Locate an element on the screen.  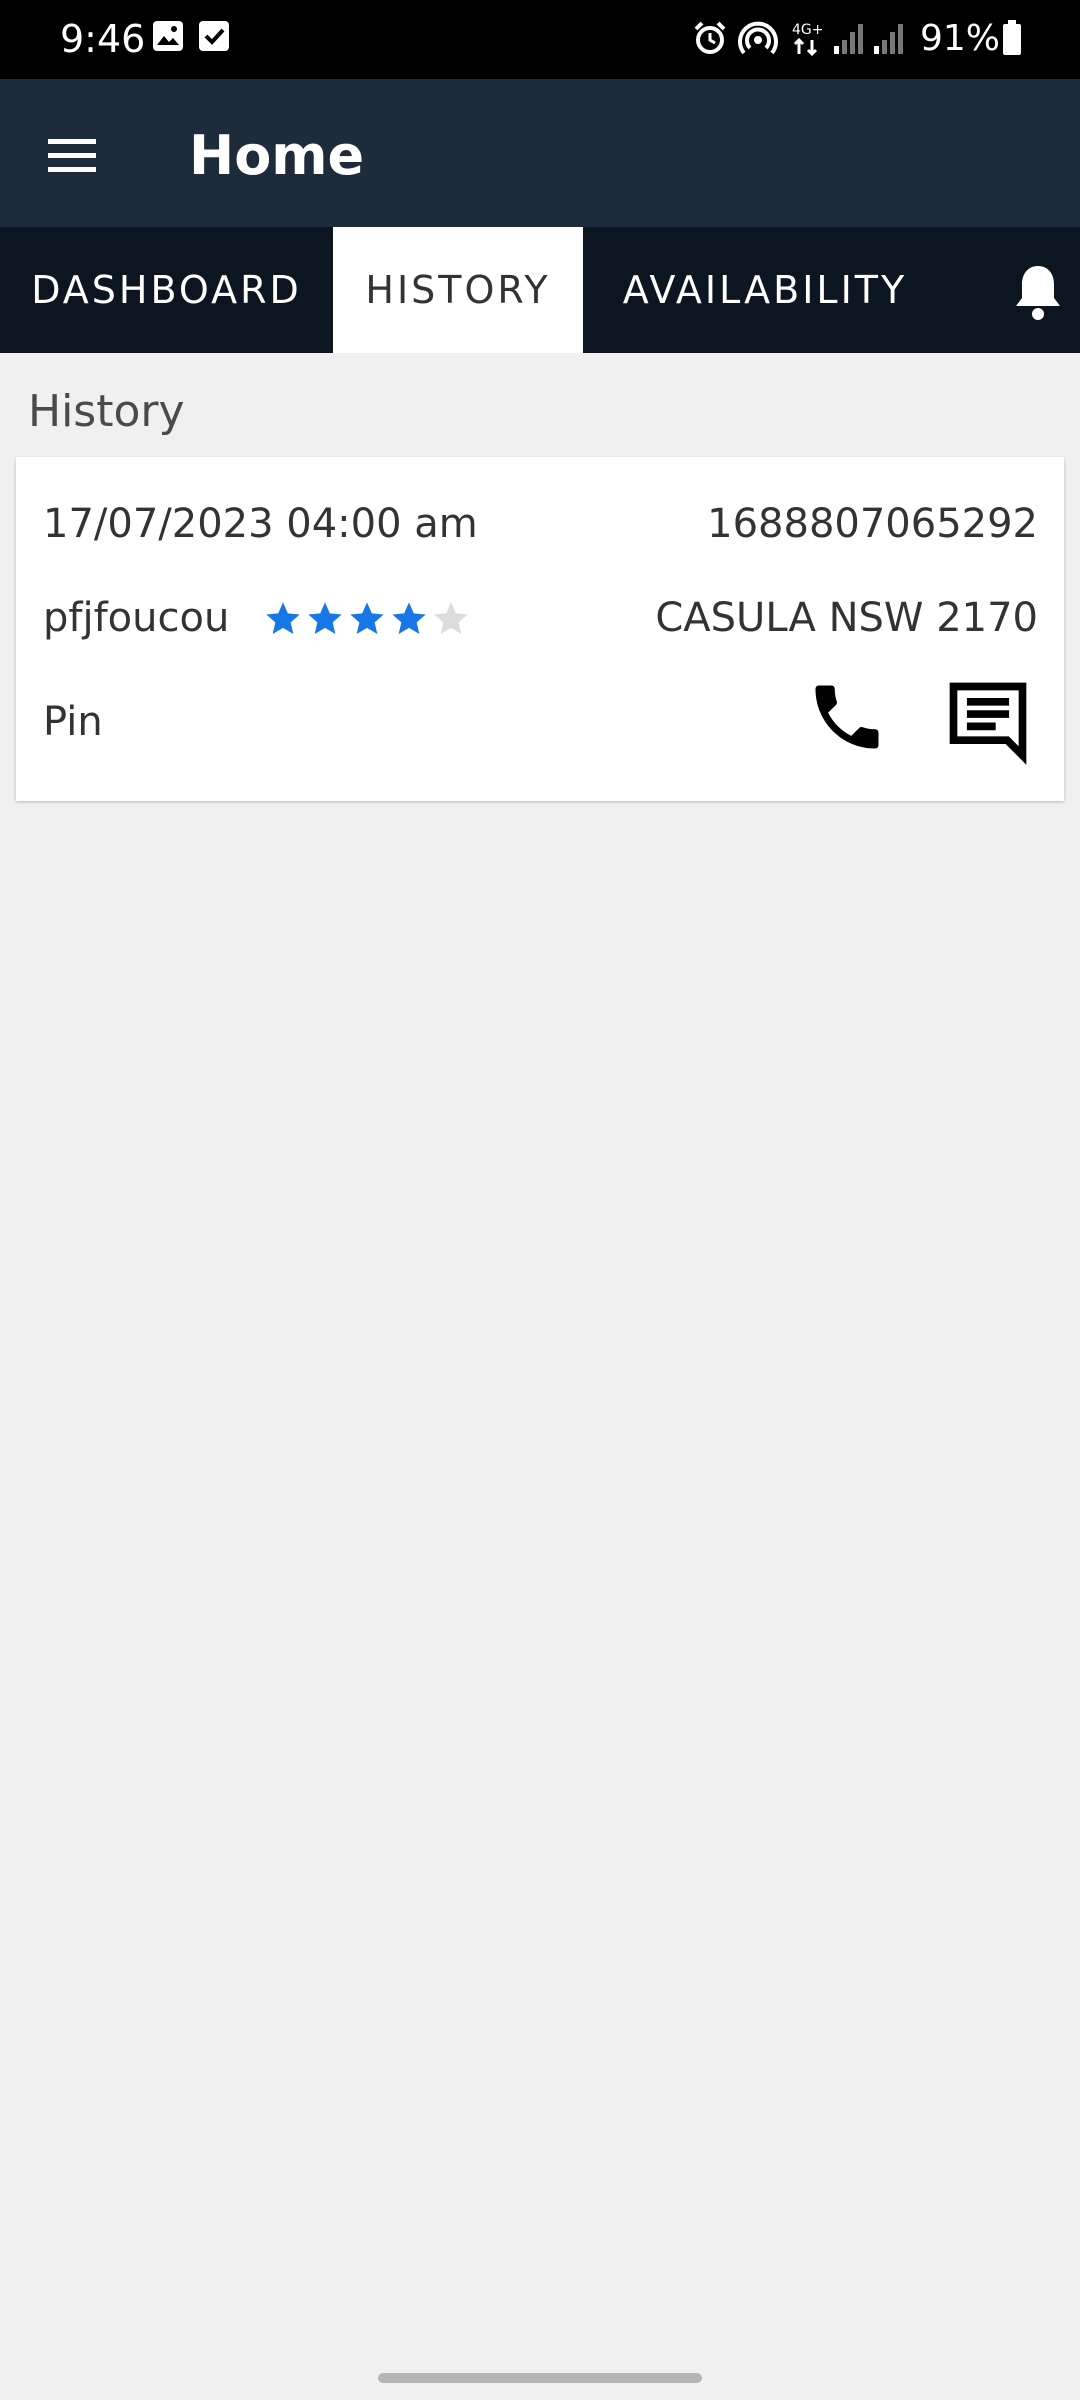
app-bar: Home is located at coordinates (540, 153).